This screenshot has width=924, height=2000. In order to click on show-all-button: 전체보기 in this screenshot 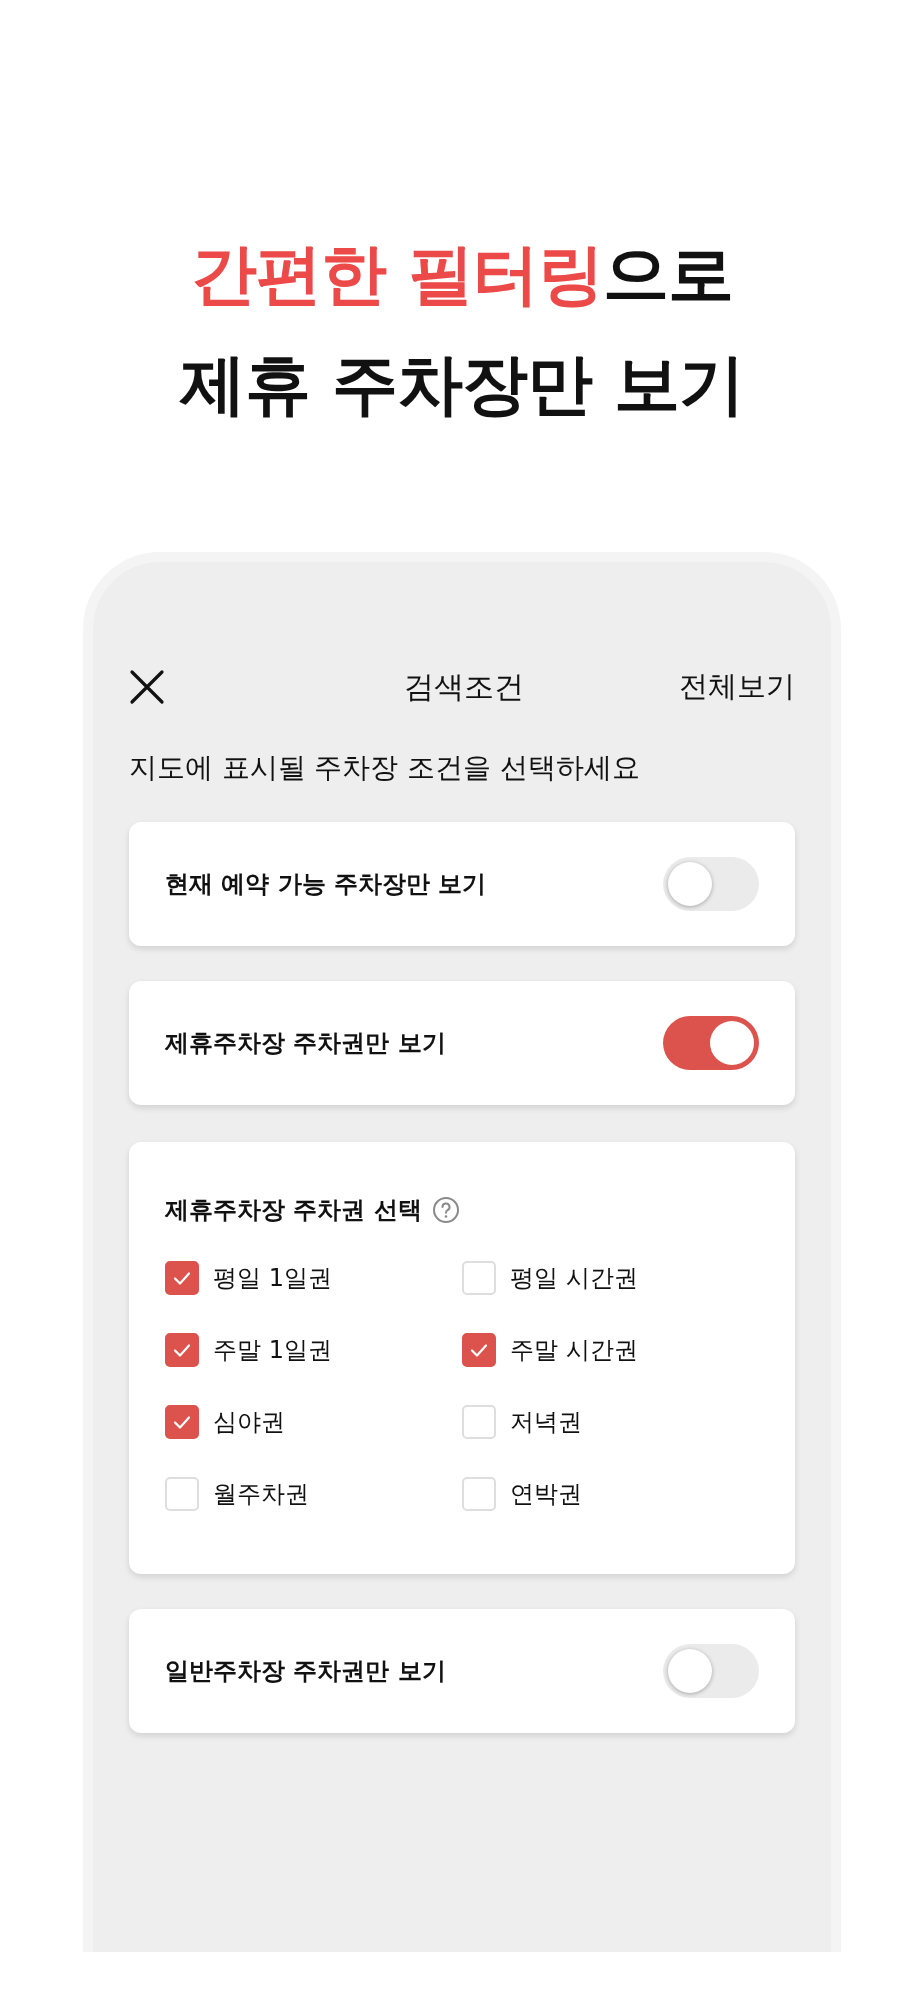, I will do `click(737, 687)`.